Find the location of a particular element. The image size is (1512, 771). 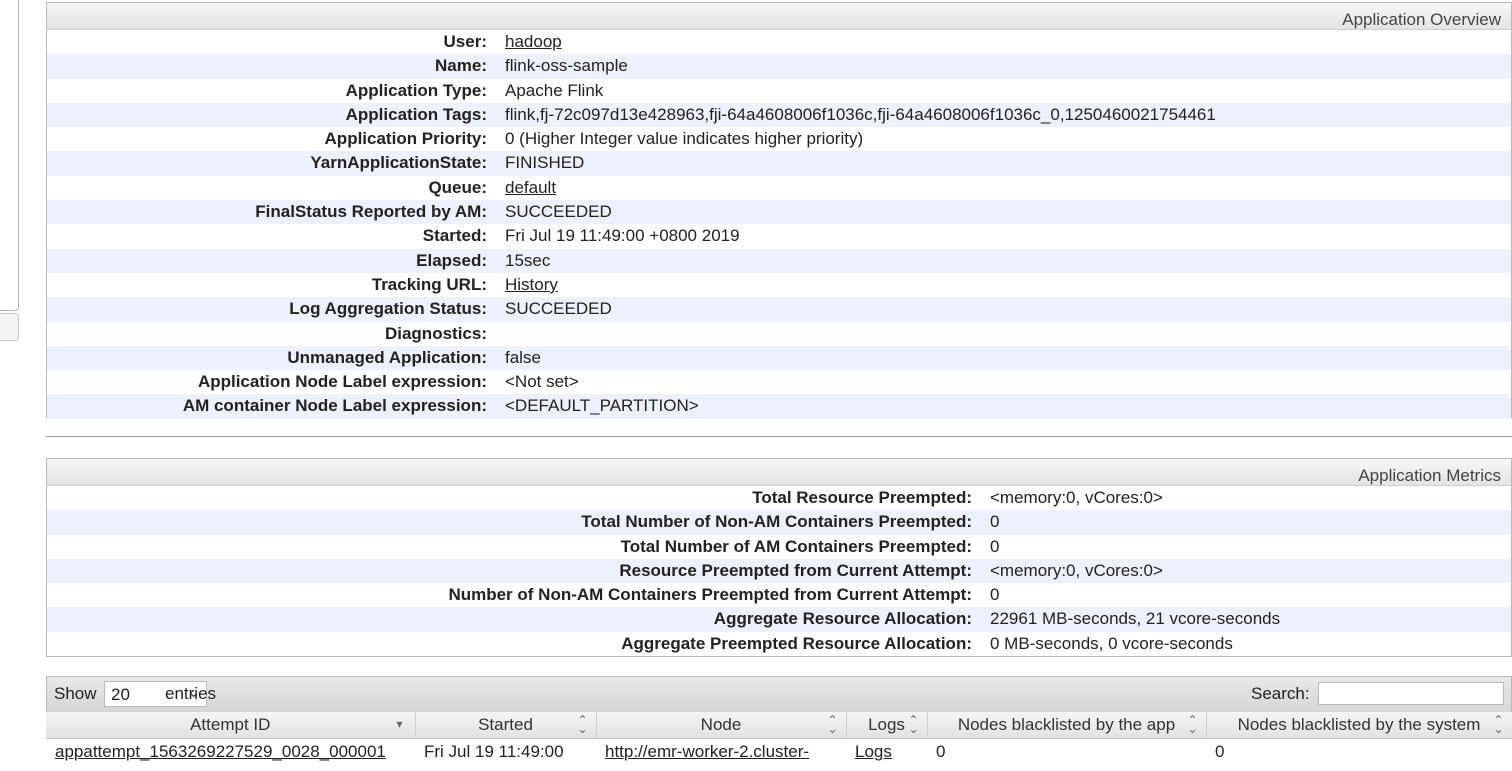

info-value: 15sec is located at coordinates (528, 260).